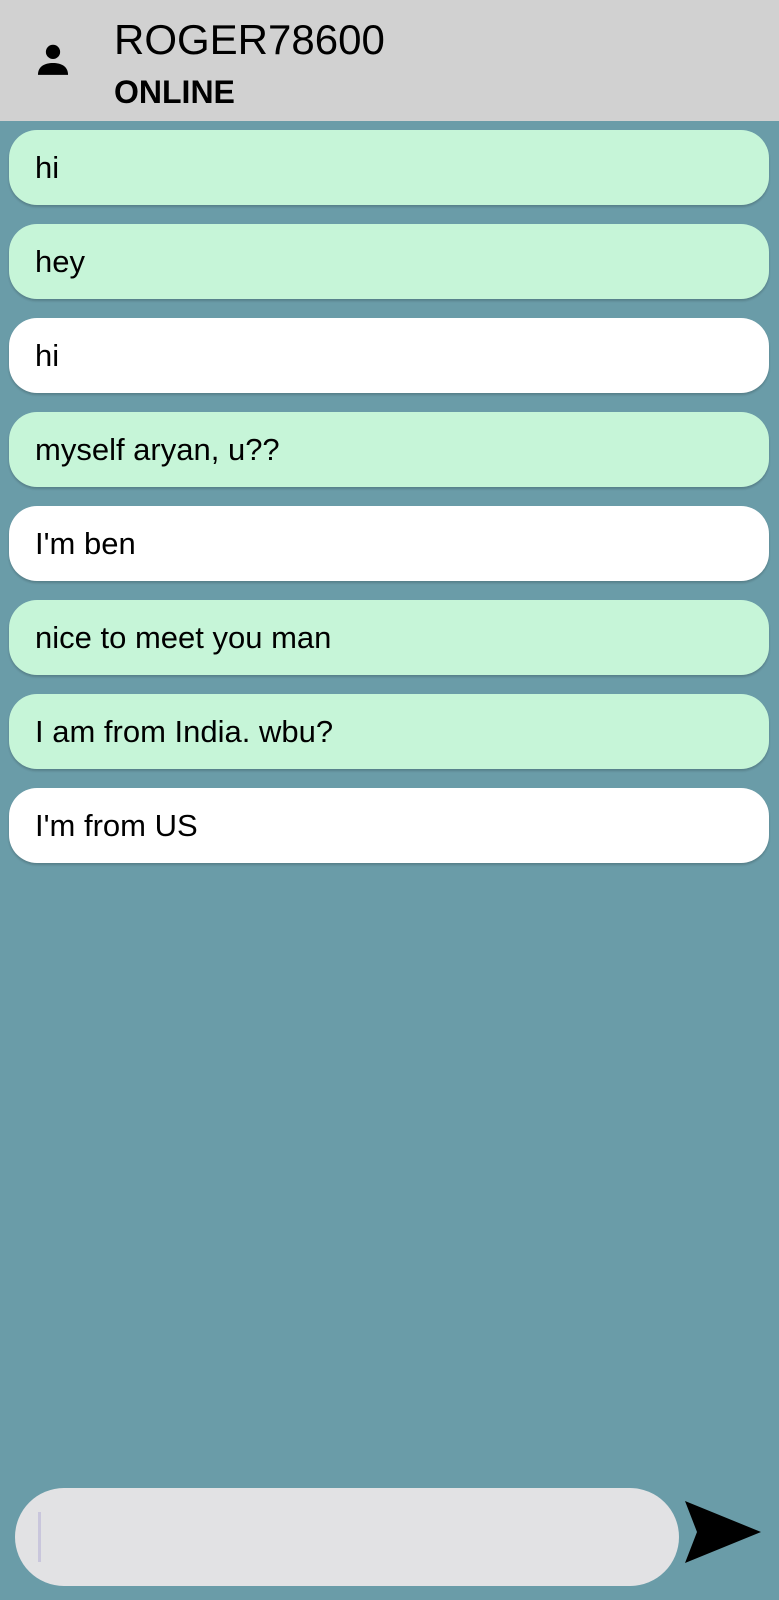  I want to click on message-bubble: hey, so click(389, 261).